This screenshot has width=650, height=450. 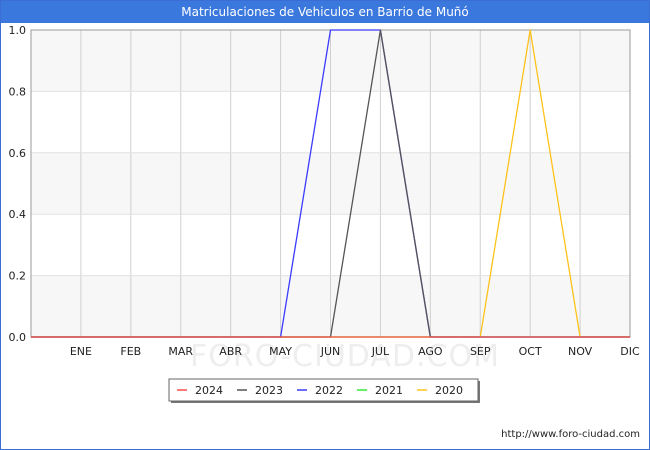 What do you see at coordinates (18, 337) in the screenshot?
I see `y-tick-label: 0.0` at bounding box center [18, 337].